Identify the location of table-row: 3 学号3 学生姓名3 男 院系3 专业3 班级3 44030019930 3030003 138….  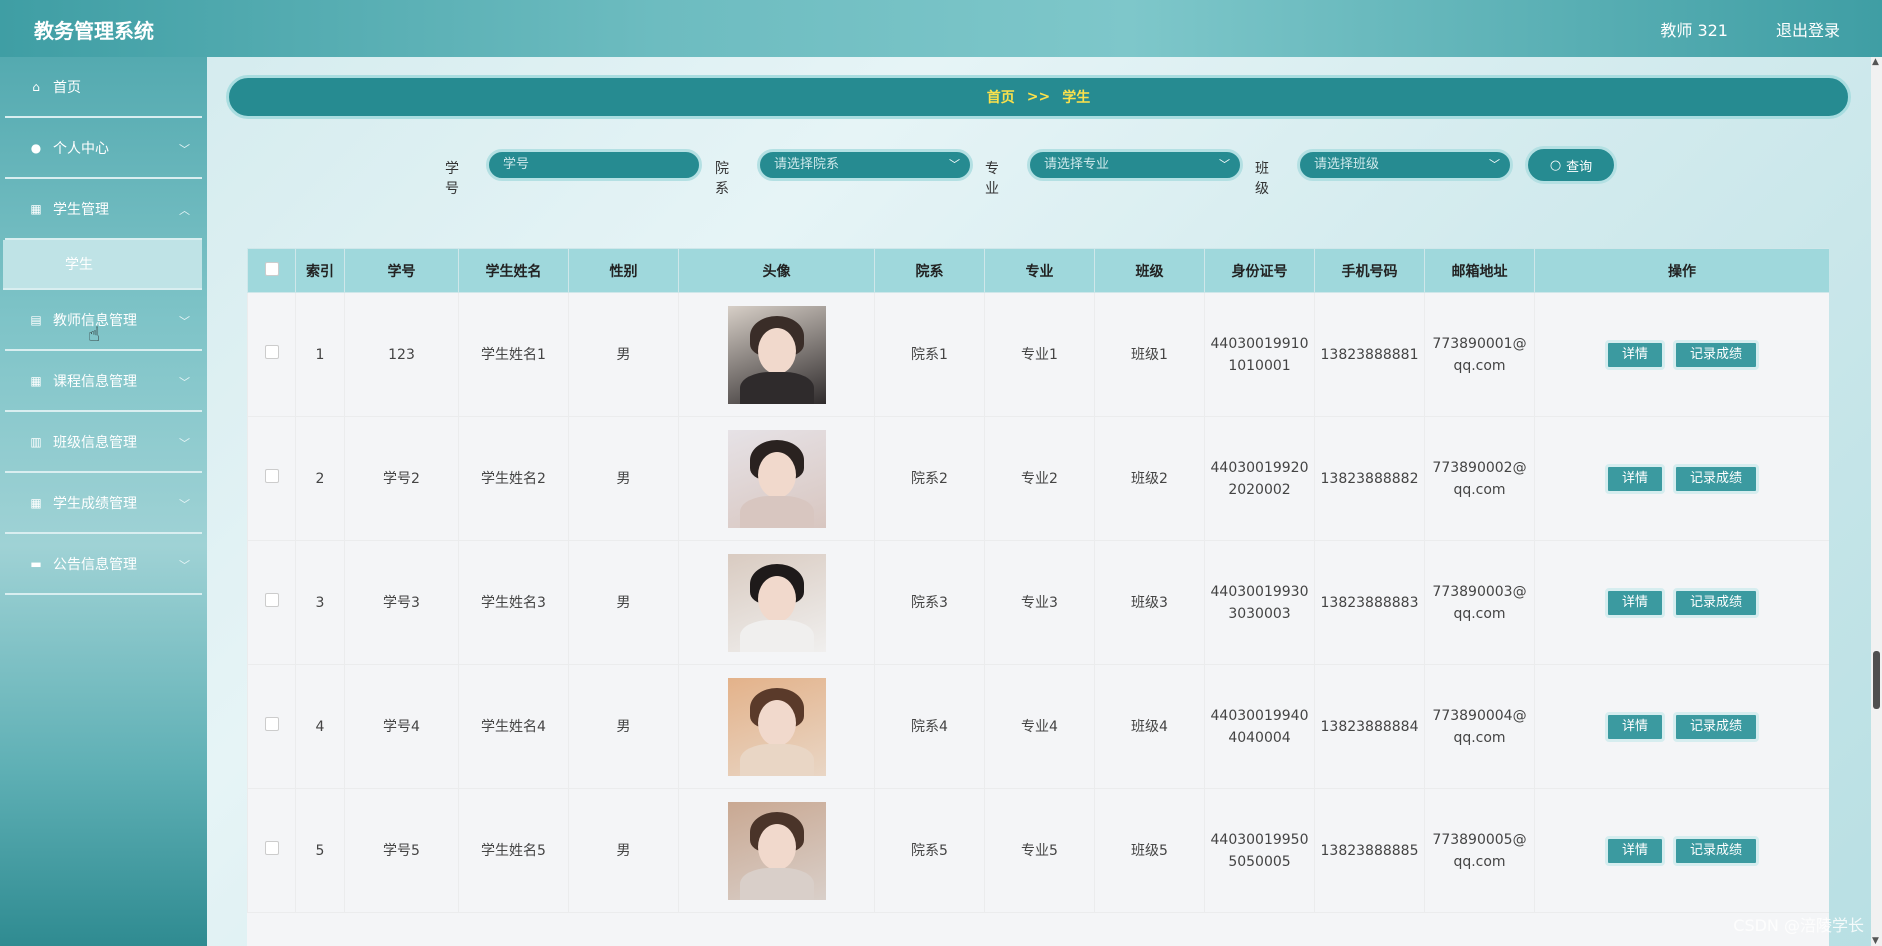
(1038, 602).